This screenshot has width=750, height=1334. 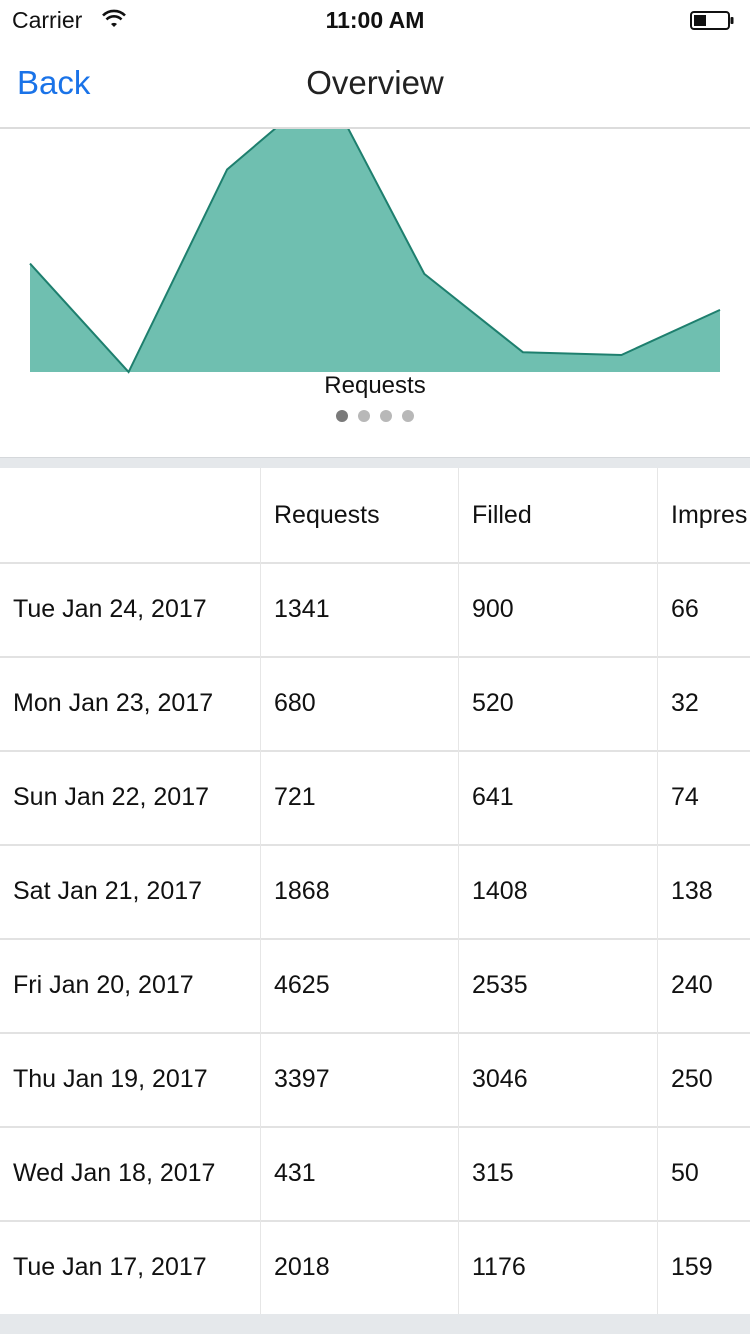 I want to click on table-row: Mon Jan 23, 2017 680 520 32, so click(x=375, y=704).